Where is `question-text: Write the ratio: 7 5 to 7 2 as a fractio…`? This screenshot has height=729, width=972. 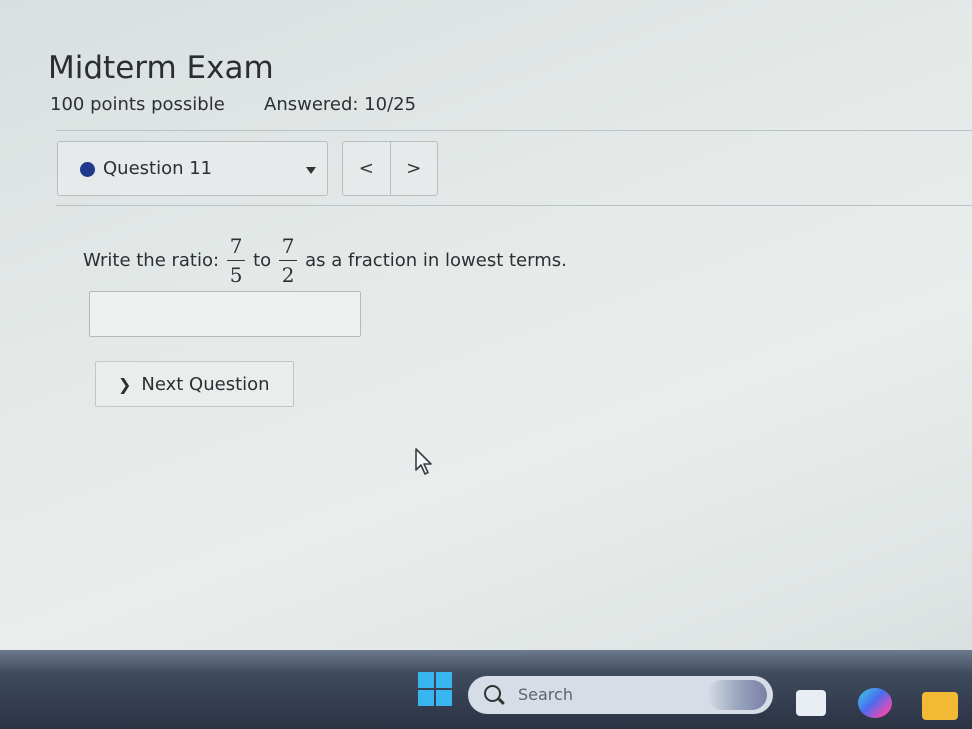
question-text: Write the ratio: 7 5 to 7 2 as a fractio… is located at coordinates (325, 260).